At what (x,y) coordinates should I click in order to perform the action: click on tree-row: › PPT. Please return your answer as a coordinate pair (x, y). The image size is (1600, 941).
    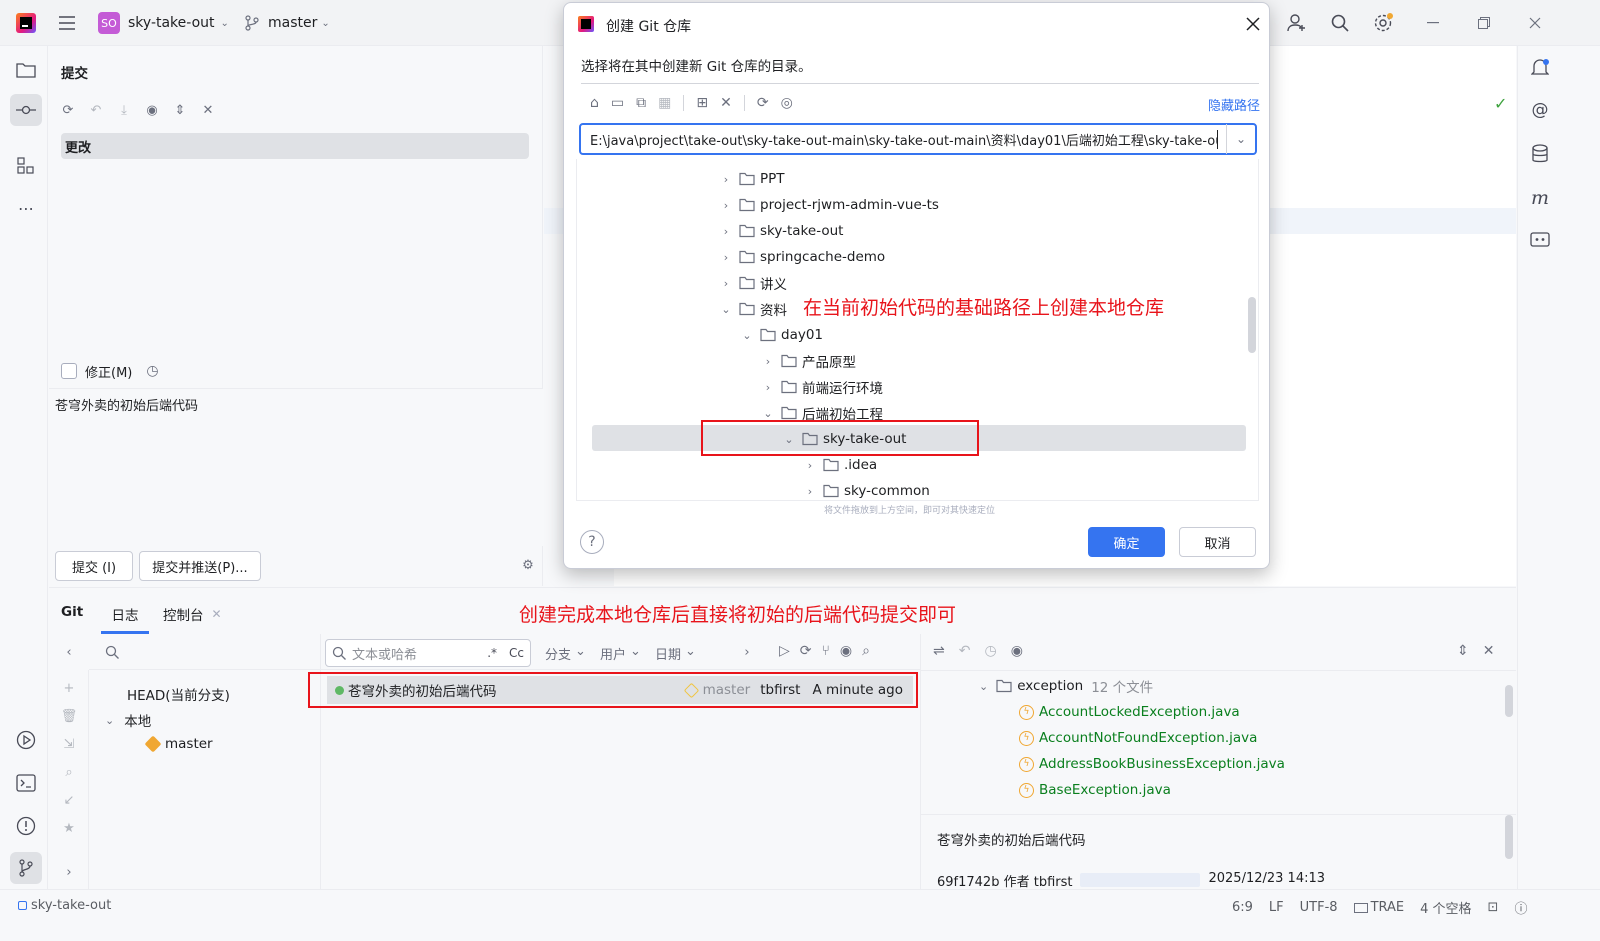
    Looking at the image, I should click on (752, 179).